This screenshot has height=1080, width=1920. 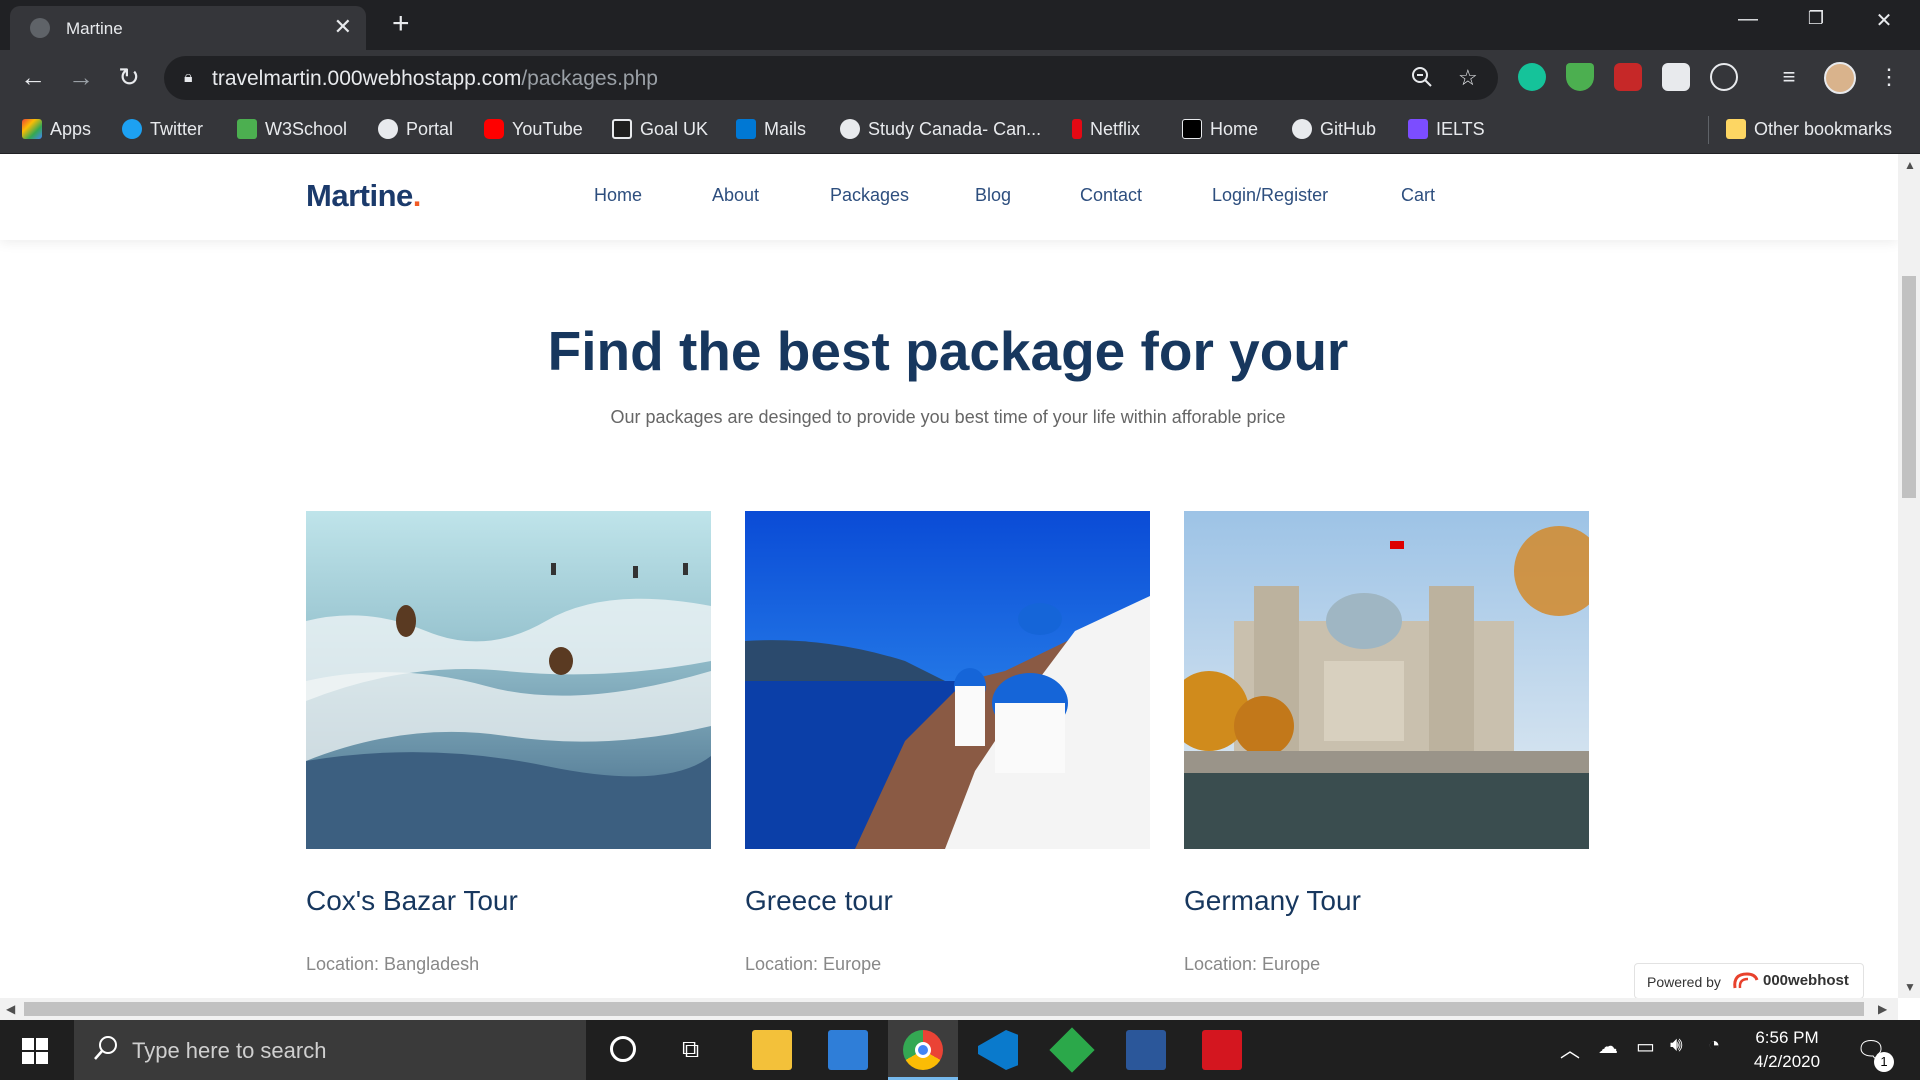 I want to click on search-icon, so click(x=106, y=1050).